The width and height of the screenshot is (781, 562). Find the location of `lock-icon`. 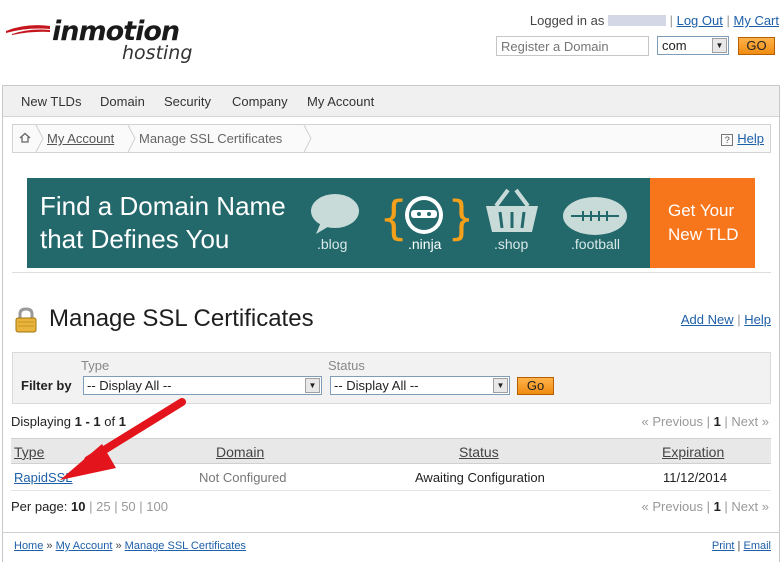

lock-icon is located at coordinates (26, 320).